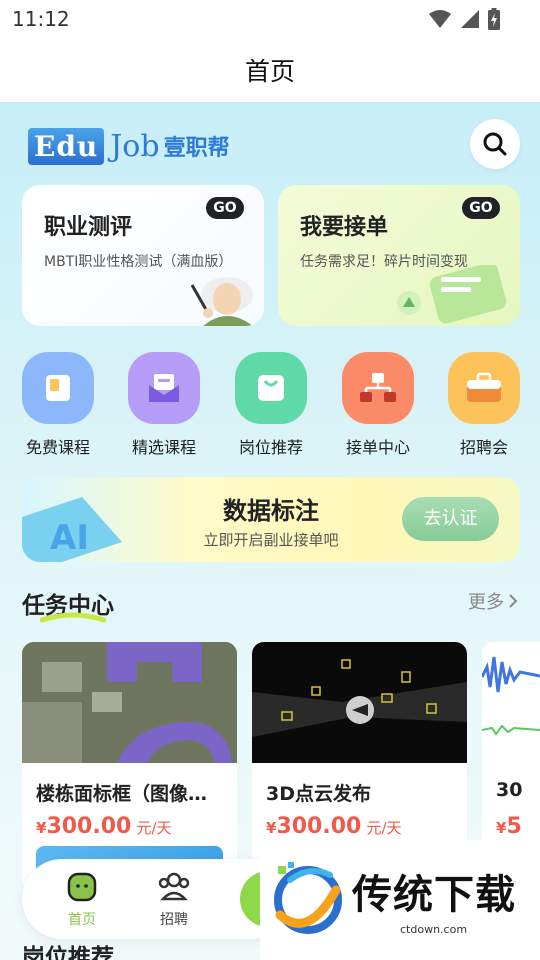  What do you see at coordinates (57, 447) in the screenshot?
I see `grid-label: 免费课程` at bounding box center [57, 447].